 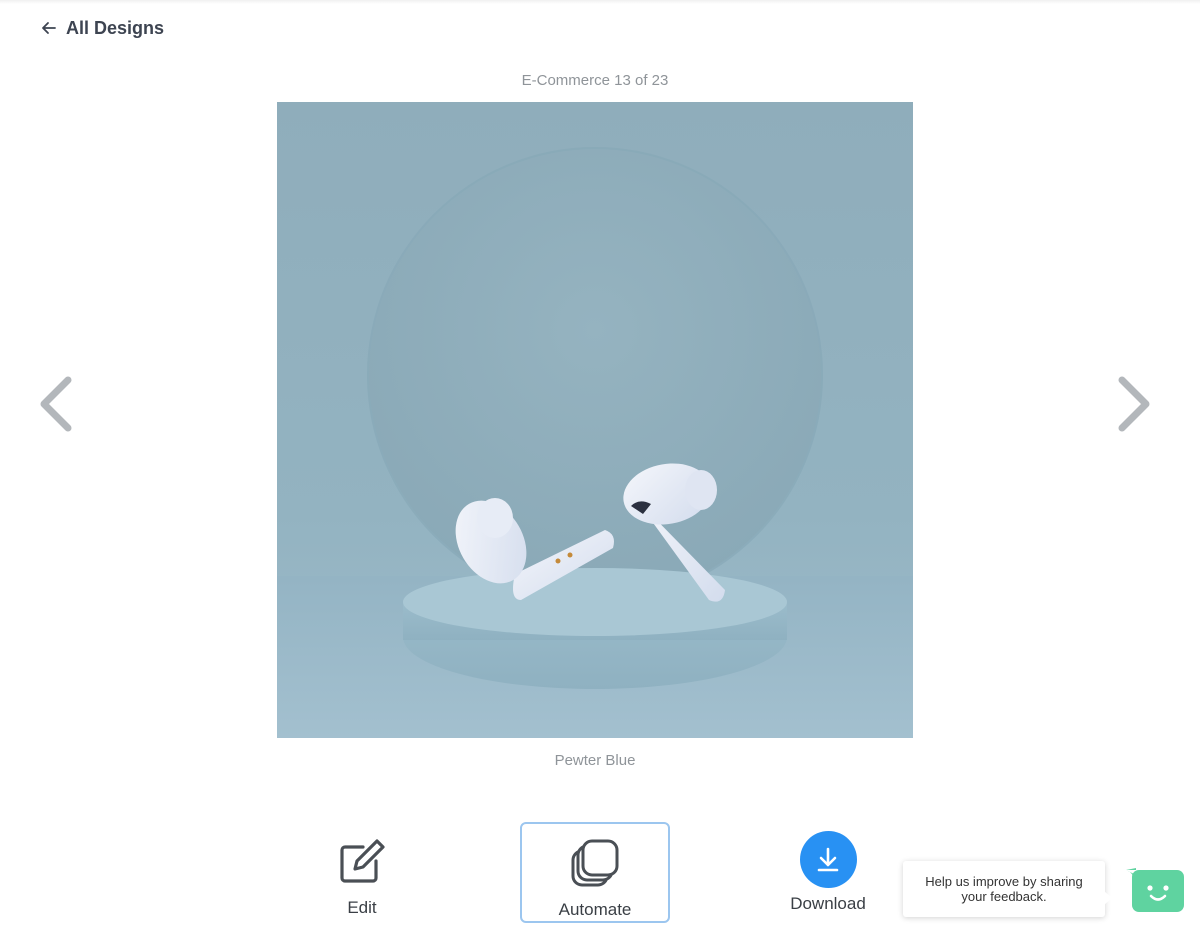 I want to click on feedback-line-1: Help us improve by sharing, so click(x=1004, y=881).